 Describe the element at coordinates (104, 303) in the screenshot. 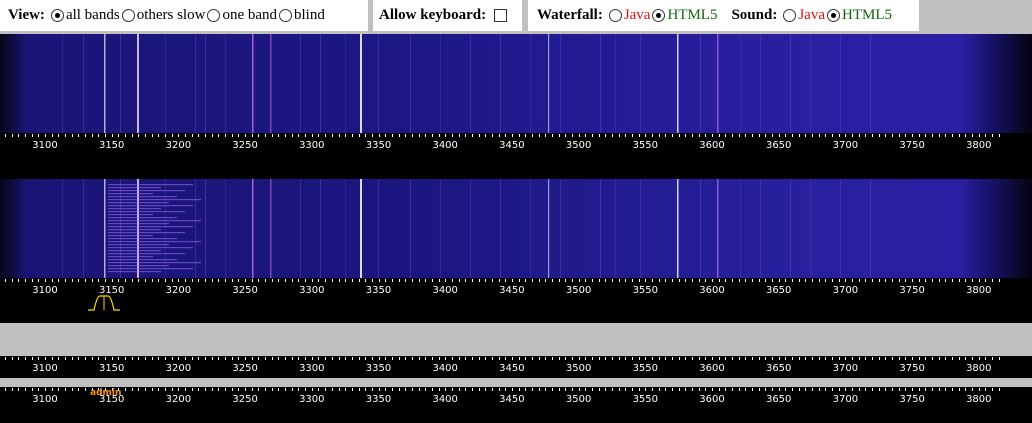

I see `passband-marker-icon` at that location.